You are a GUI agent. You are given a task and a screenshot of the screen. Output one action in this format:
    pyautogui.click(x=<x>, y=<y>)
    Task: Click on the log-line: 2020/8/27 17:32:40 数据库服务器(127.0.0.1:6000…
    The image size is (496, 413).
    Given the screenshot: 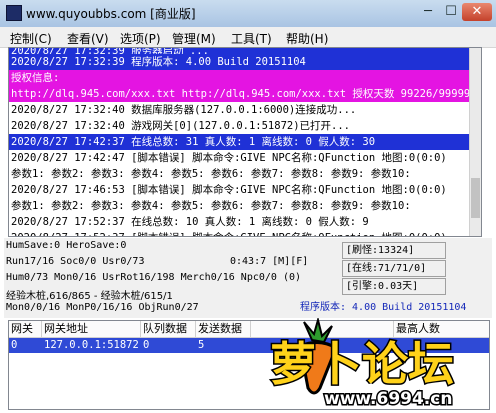 What is the action you would take?
    pyautogui.click(x=245, y=110)
    